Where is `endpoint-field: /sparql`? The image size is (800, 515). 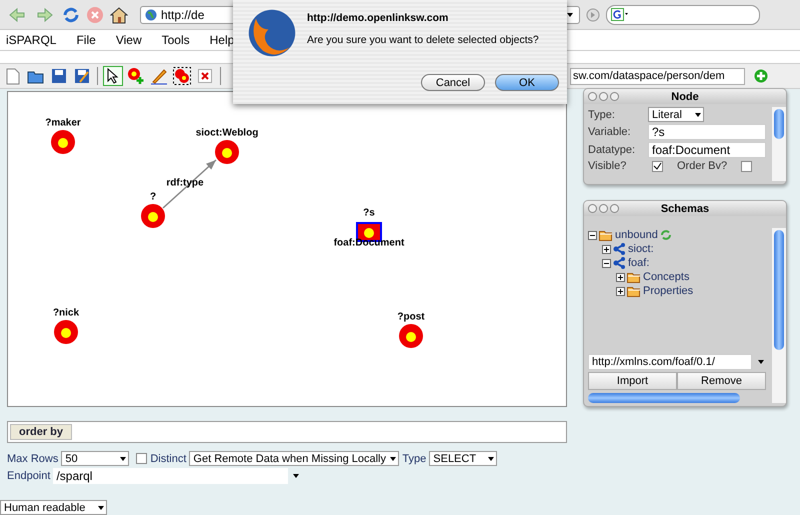 endpoint-field: /sparql is located at coordinates (170, 476).